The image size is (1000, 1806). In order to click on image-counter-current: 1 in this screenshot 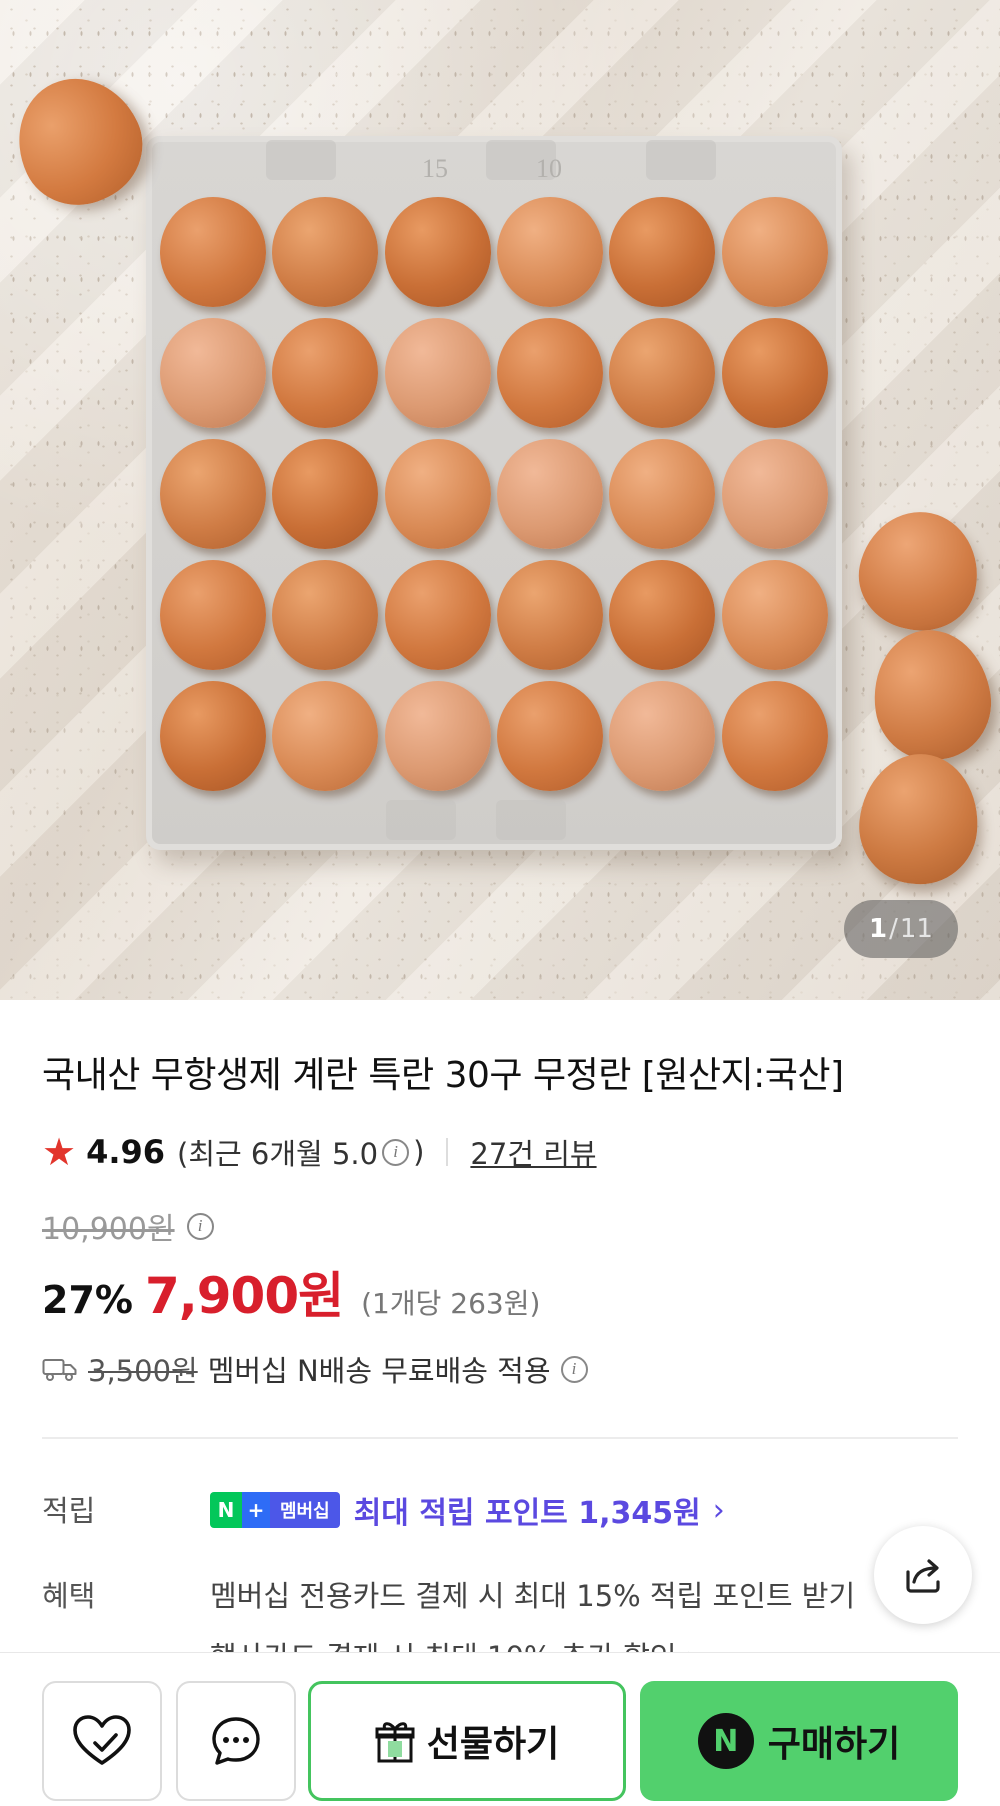, I will do `click(878, 929)`.